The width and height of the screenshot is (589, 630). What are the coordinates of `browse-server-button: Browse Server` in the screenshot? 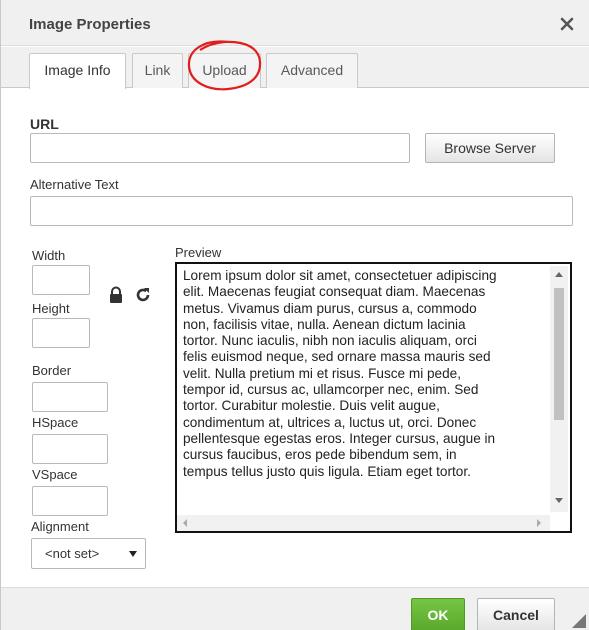 It's located at (490, 148).